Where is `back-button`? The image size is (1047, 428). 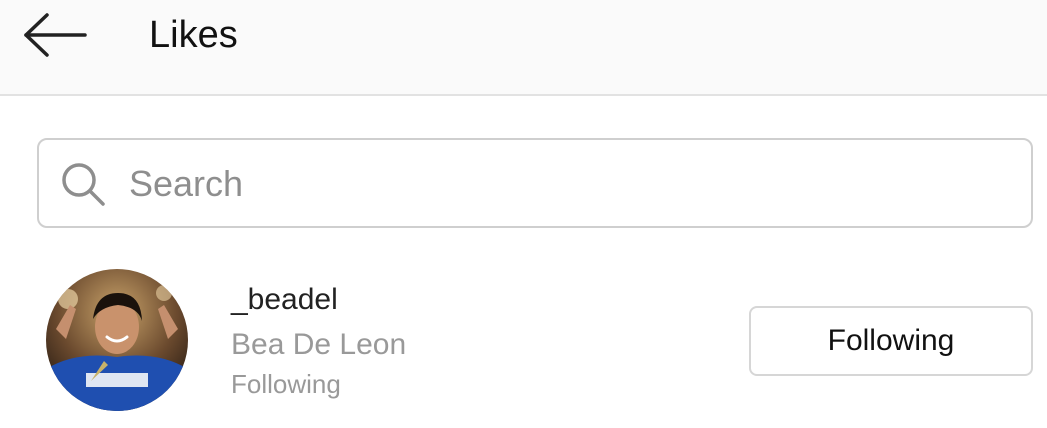
back-button is located at coordinates (56, 35).